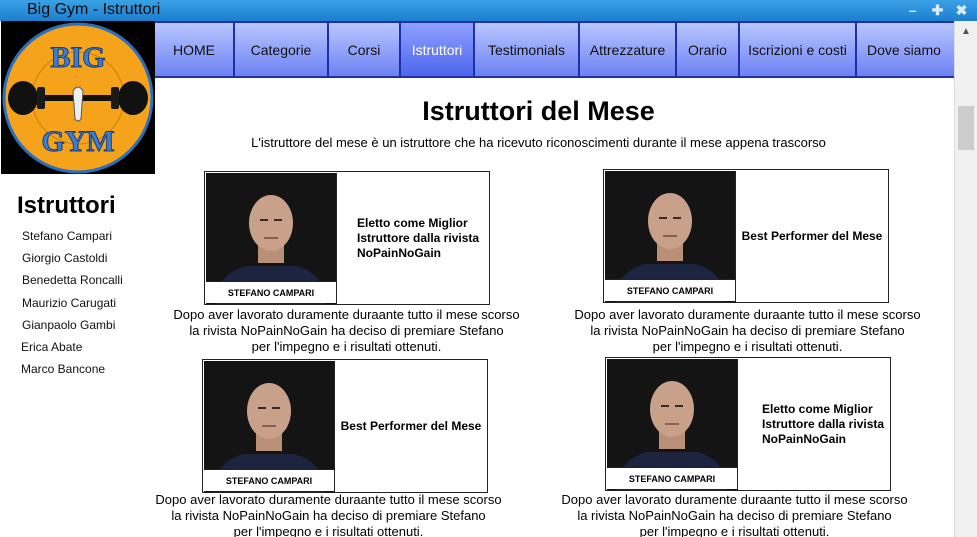  I want to click on sidebar-title: Istruttori, so click(66, 205).